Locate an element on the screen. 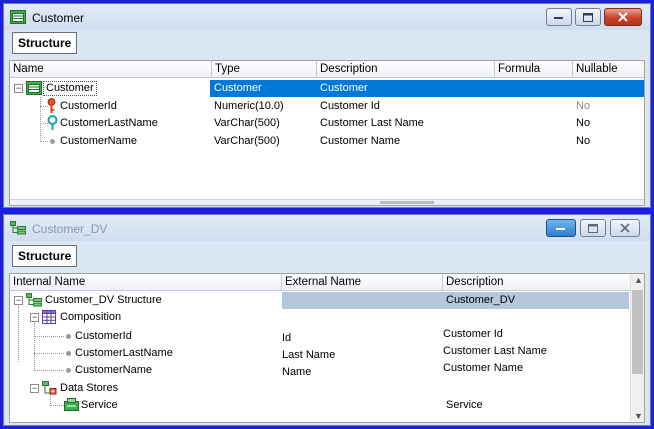  column-header-formula: Formula is located at coordinates (534, 69).